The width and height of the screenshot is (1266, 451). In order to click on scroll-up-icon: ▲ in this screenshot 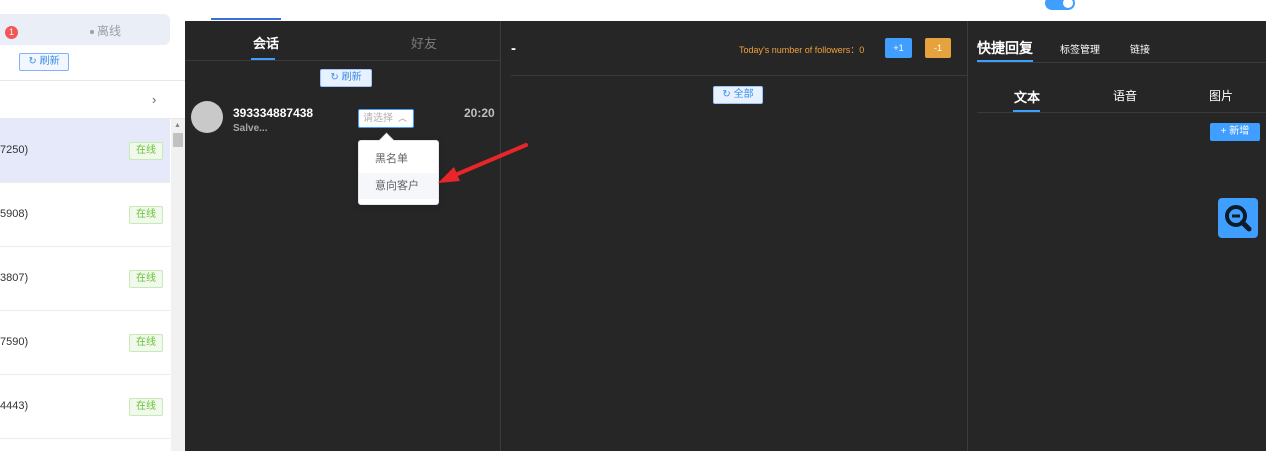, I will do `click(177, 125)`.